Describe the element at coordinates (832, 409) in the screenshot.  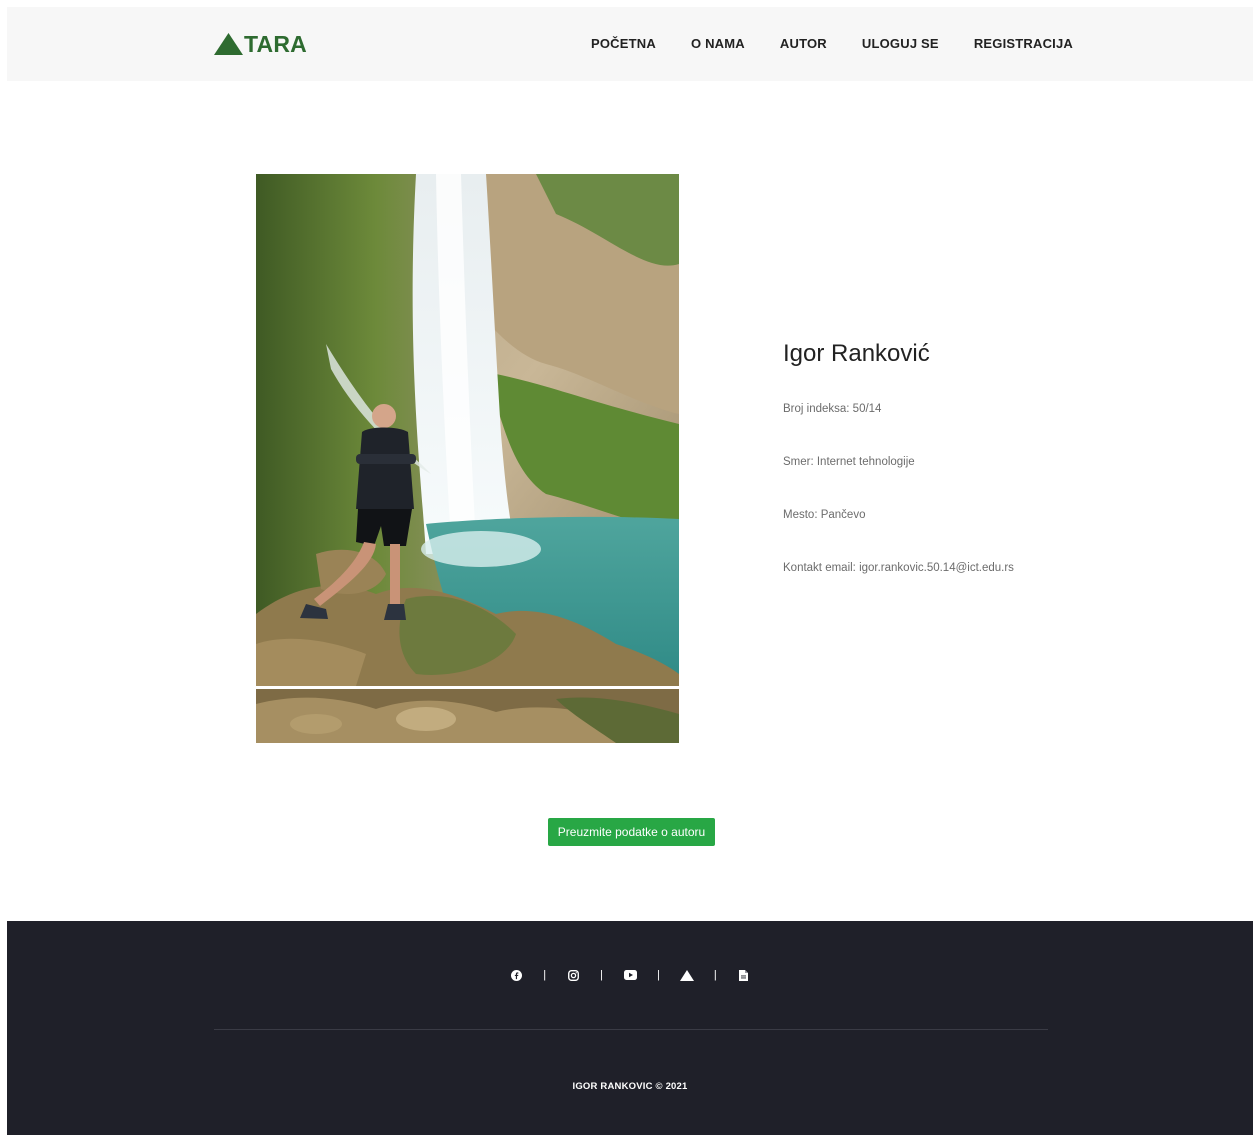
I see `author-index: Broj indeksa: 50/14` at that location.